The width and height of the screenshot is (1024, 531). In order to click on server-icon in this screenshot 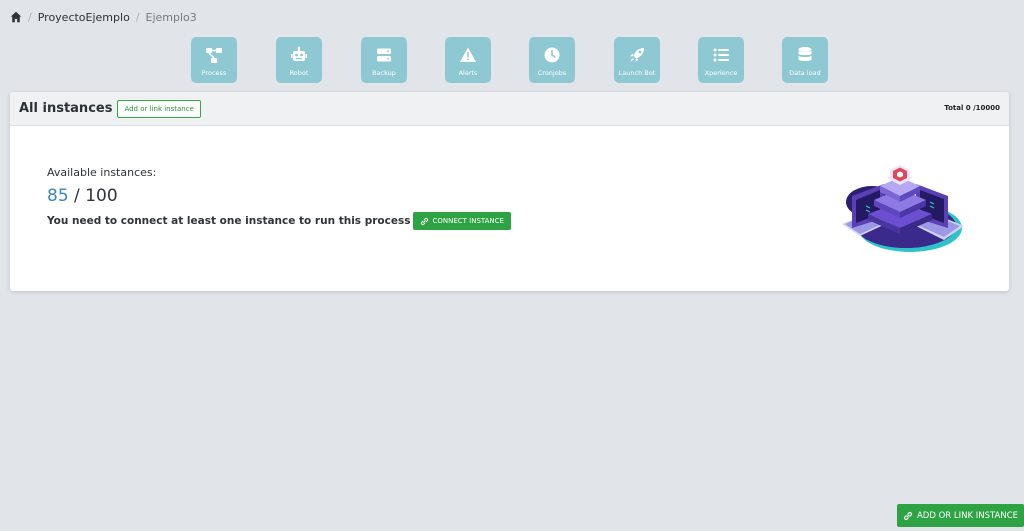, I will do `click(384, 55)`.